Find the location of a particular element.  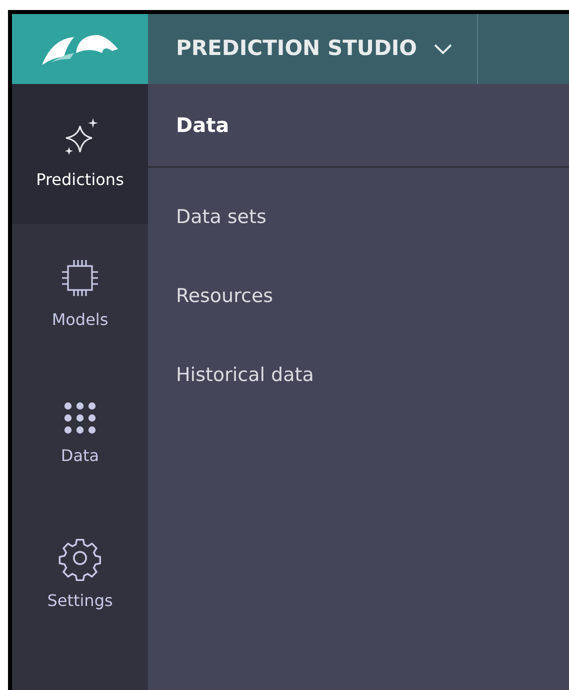

sidebar-item: Data is located at coordinates (80, 434).